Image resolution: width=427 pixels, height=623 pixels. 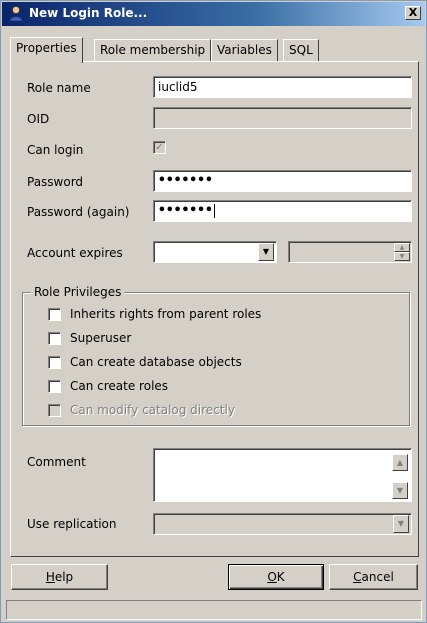 I want to click on can-login-checkbox: ✓, so click(x=159, y=147).